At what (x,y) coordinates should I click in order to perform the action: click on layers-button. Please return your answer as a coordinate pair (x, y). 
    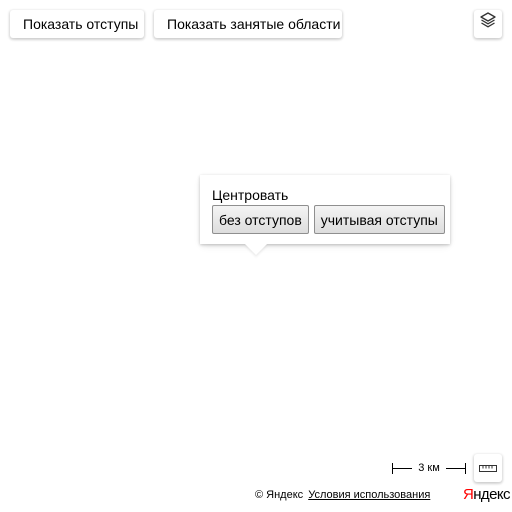
    Looking at the image, I should click on (488, 24).